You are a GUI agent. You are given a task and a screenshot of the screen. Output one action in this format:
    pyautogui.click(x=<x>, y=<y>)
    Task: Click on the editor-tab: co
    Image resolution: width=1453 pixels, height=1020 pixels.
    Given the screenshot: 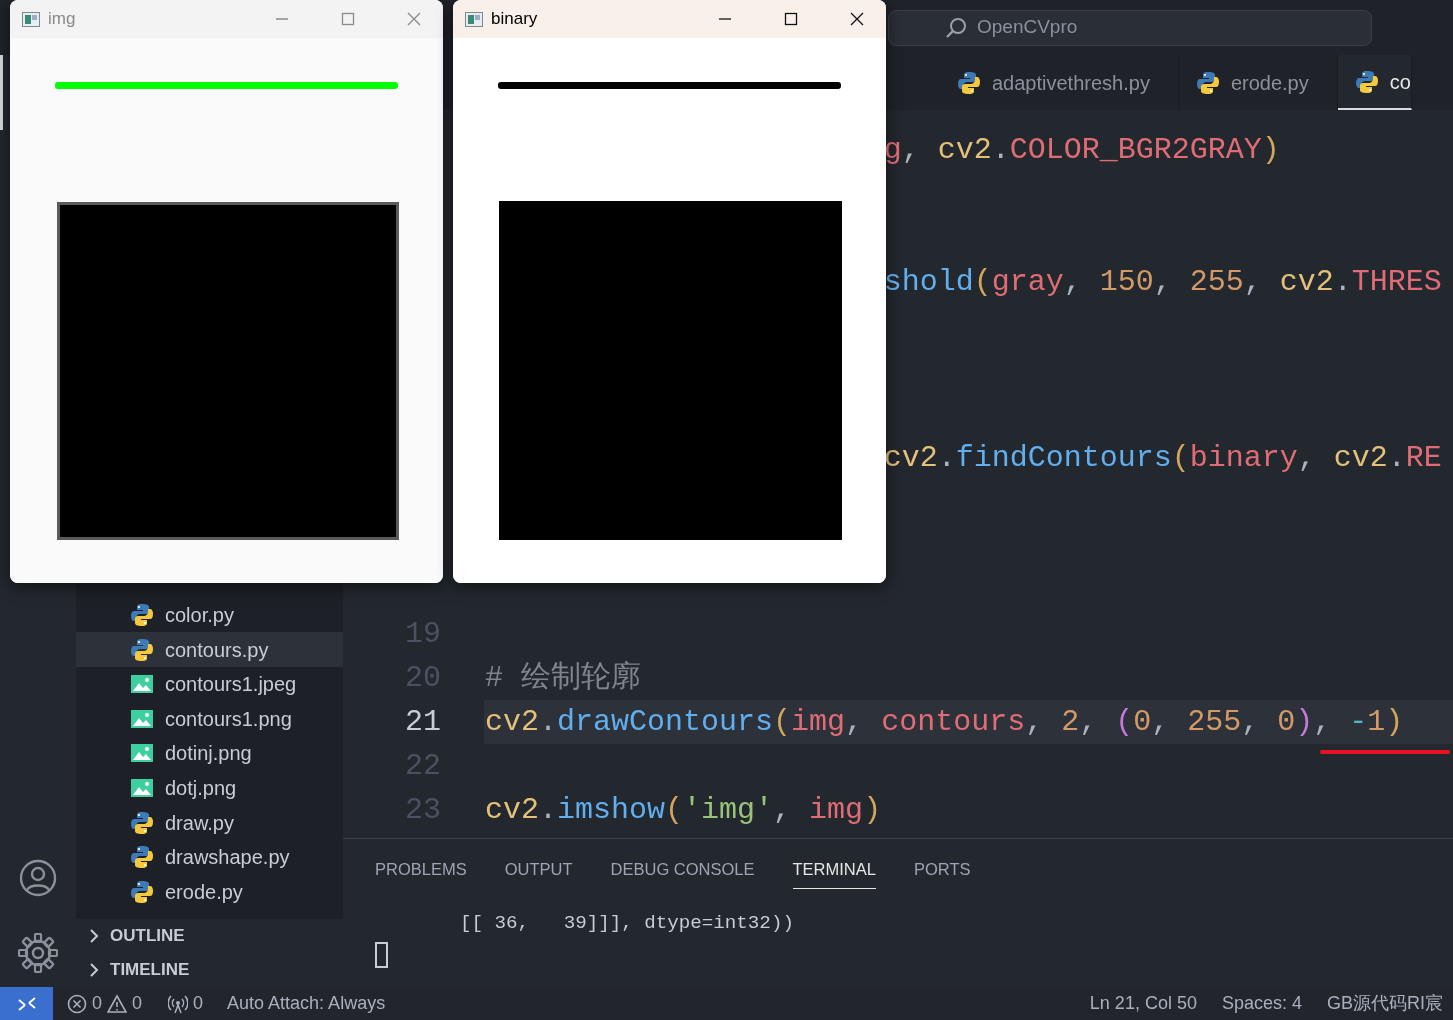 What is the action you would take?
    pyautogui.click(x=1374, y=82)
    